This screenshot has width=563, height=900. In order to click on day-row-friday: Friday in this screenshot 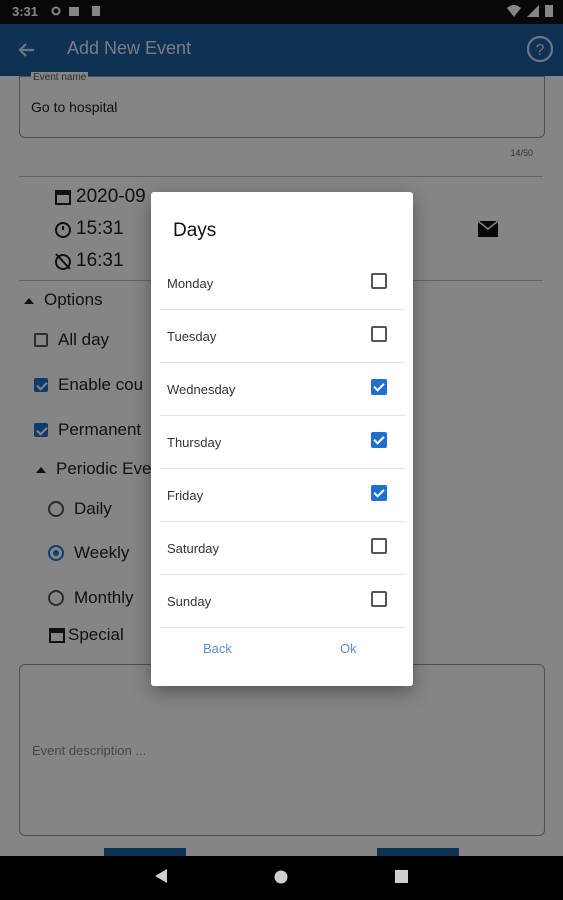, I will do `click(282, 495)`.